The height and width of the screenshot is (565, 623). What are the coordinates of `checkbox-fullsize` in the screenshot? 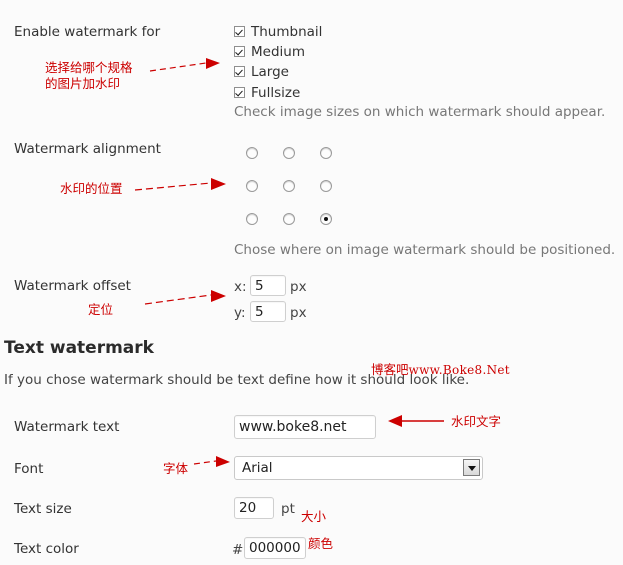 It's located at (239, 92).